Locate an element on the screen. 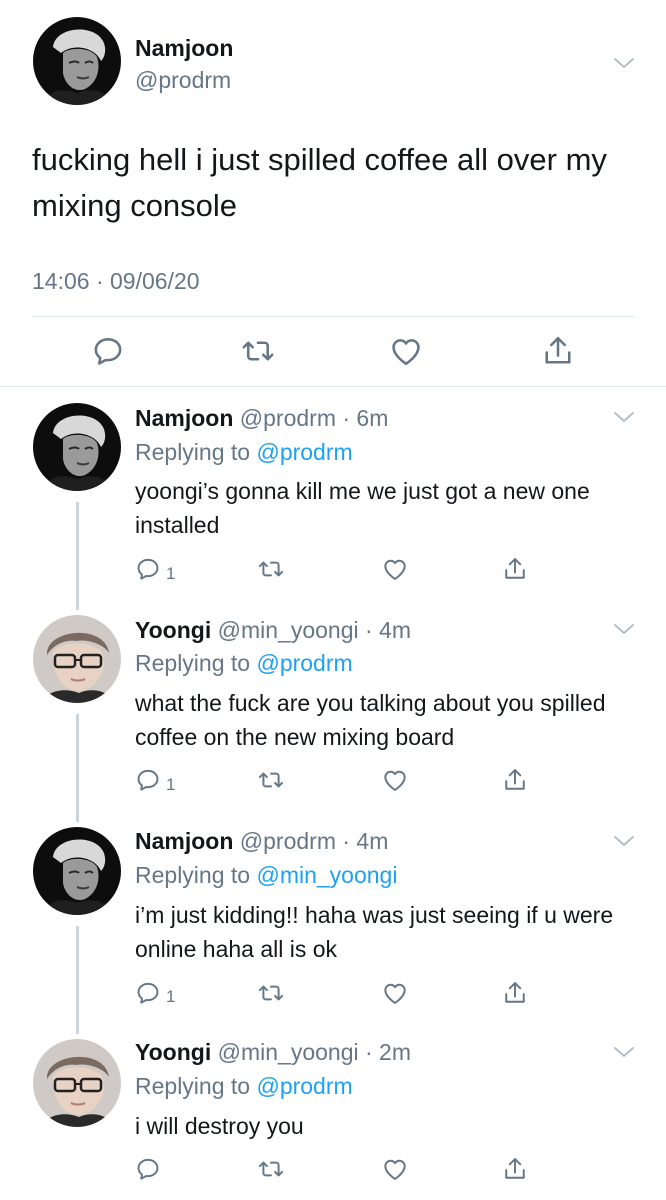  author-name: Namjoon is located at coordinates (184, 48).